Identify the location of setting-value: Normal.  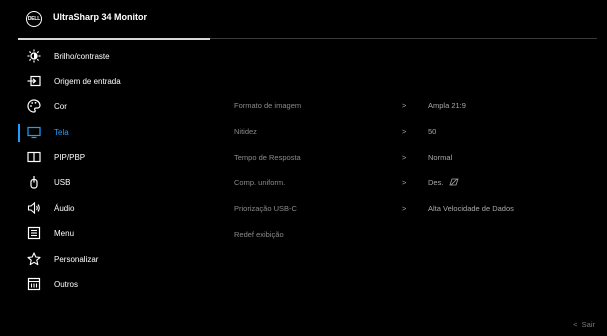
(440, 157).